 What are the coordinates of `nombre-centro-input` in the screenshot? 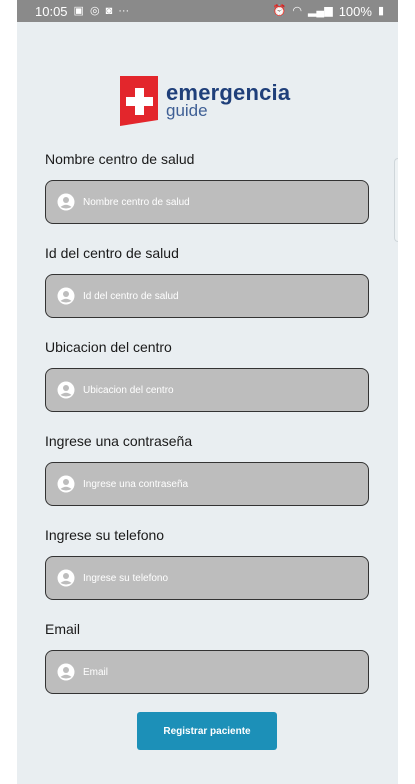 It's located at (213, 202).